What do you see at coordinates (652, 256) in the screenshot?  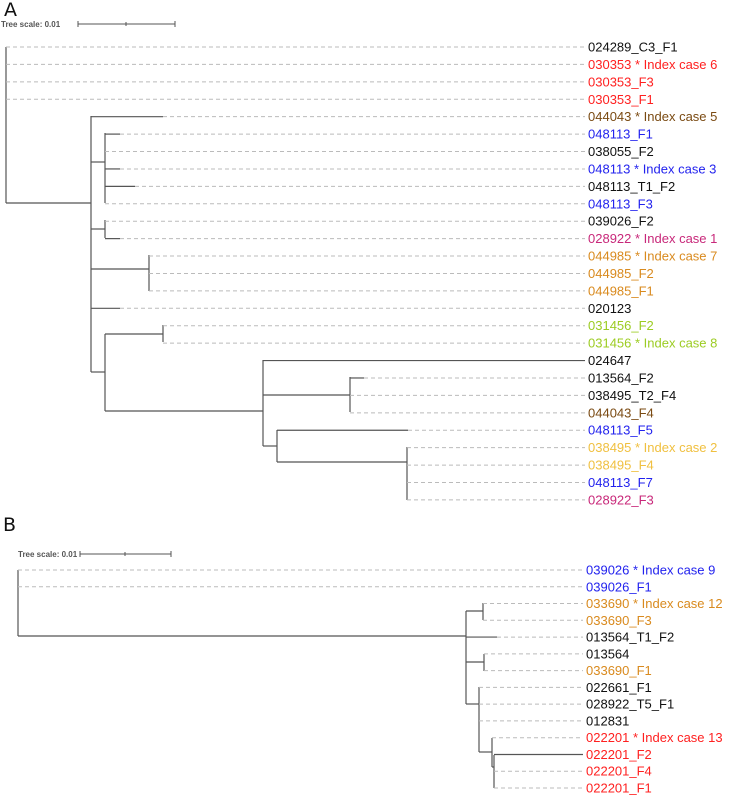 I see `leaf-label: 044985 * Index case 7` at bounding box center [652, 256].